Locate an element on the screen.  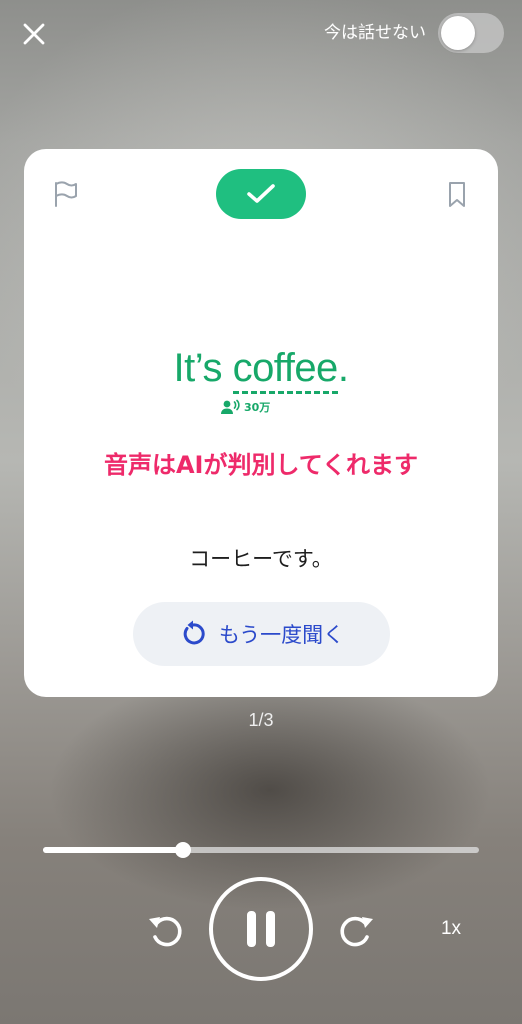
bookmark-button is located at coordinates (457, 194).